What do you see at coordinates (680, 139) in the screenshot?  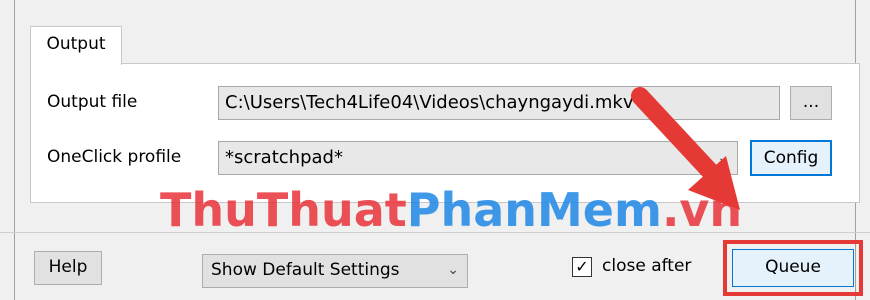 I see `arrow-shaft` at bounding box center [680, 139].